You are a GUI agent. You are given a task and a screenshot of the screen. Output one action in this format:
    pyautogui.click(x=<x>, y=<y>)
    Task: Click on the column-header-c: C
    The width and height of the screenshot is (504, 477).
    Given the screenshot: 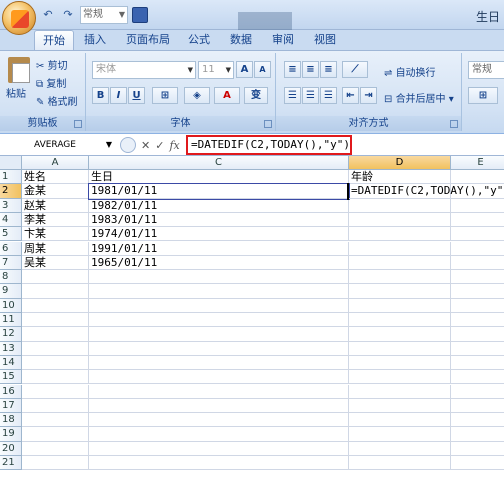 What is the action you would take?
    pyautogui.click(x=219, y=163)
    